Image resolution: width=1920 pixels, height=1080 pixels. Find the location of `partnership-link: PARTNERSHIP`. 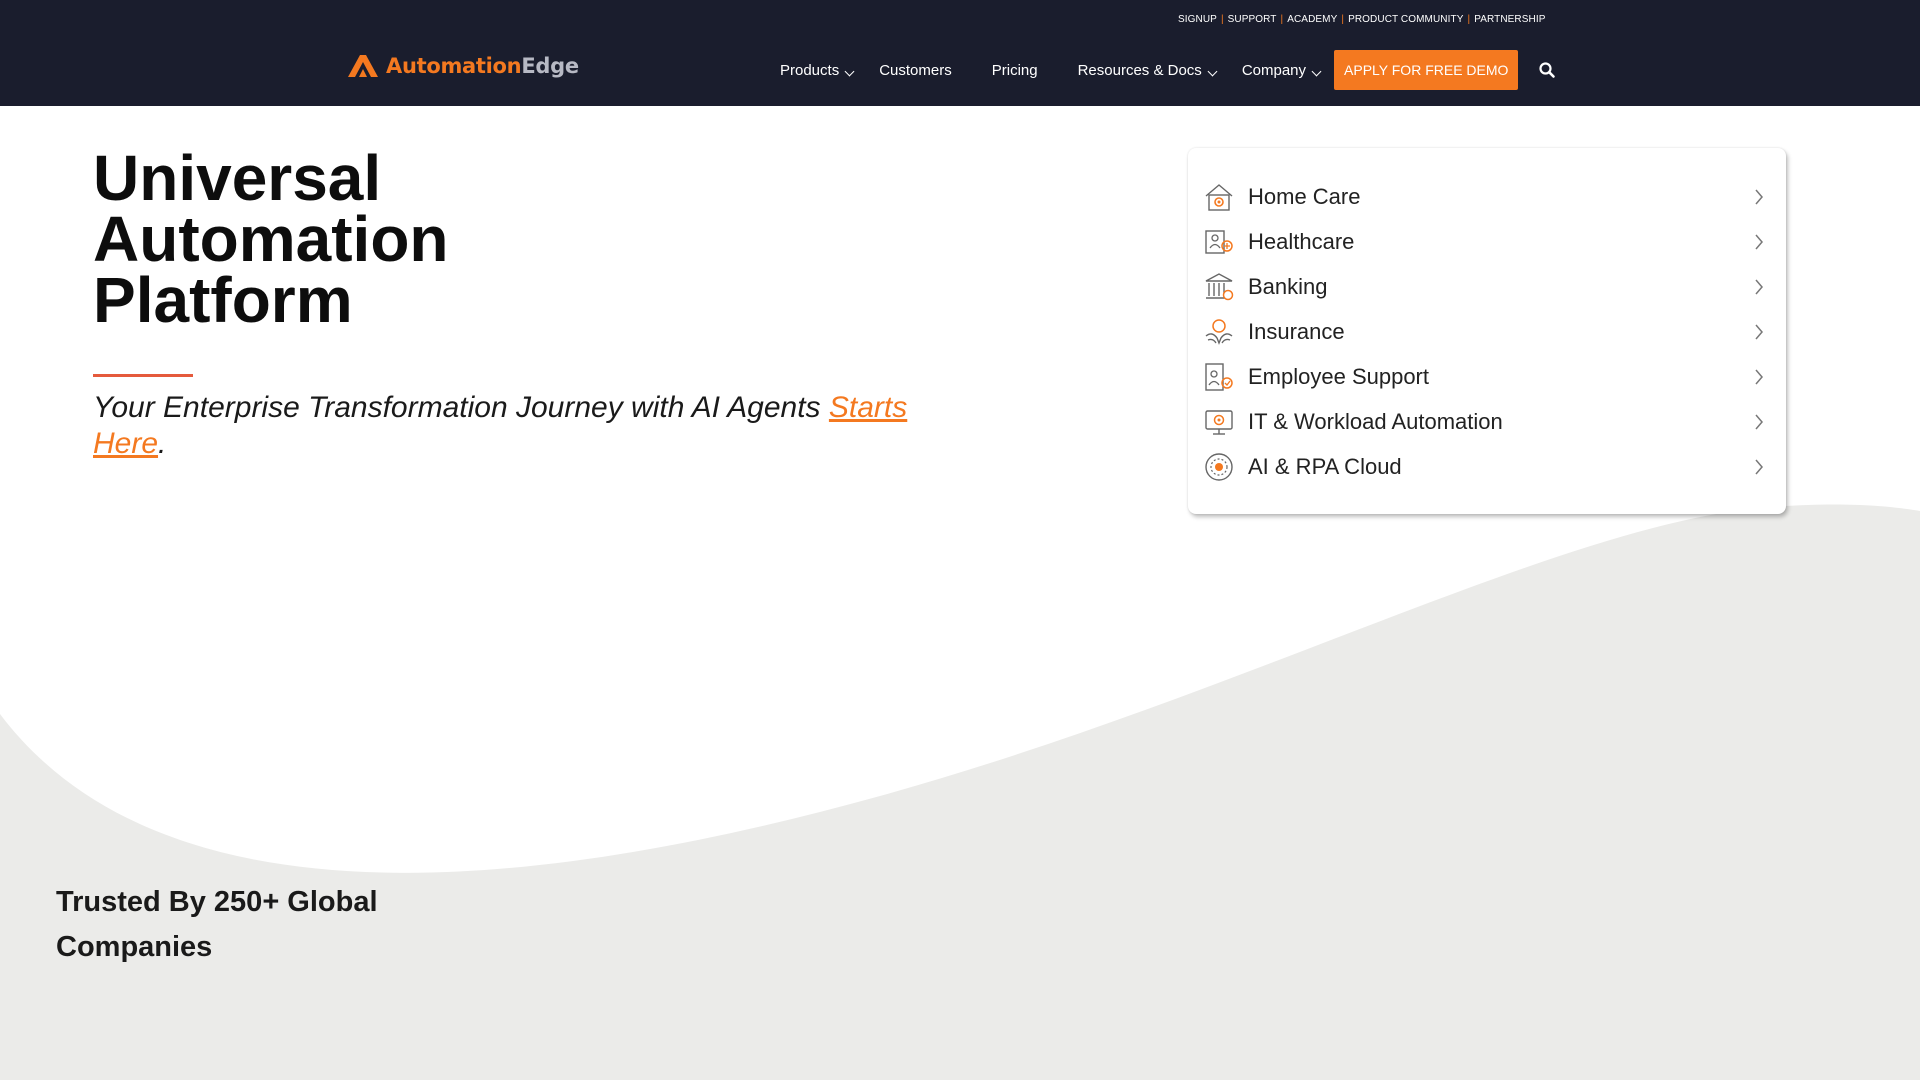

partnership-link: PARTNERSHIP is located at coordinates (1509, 19).